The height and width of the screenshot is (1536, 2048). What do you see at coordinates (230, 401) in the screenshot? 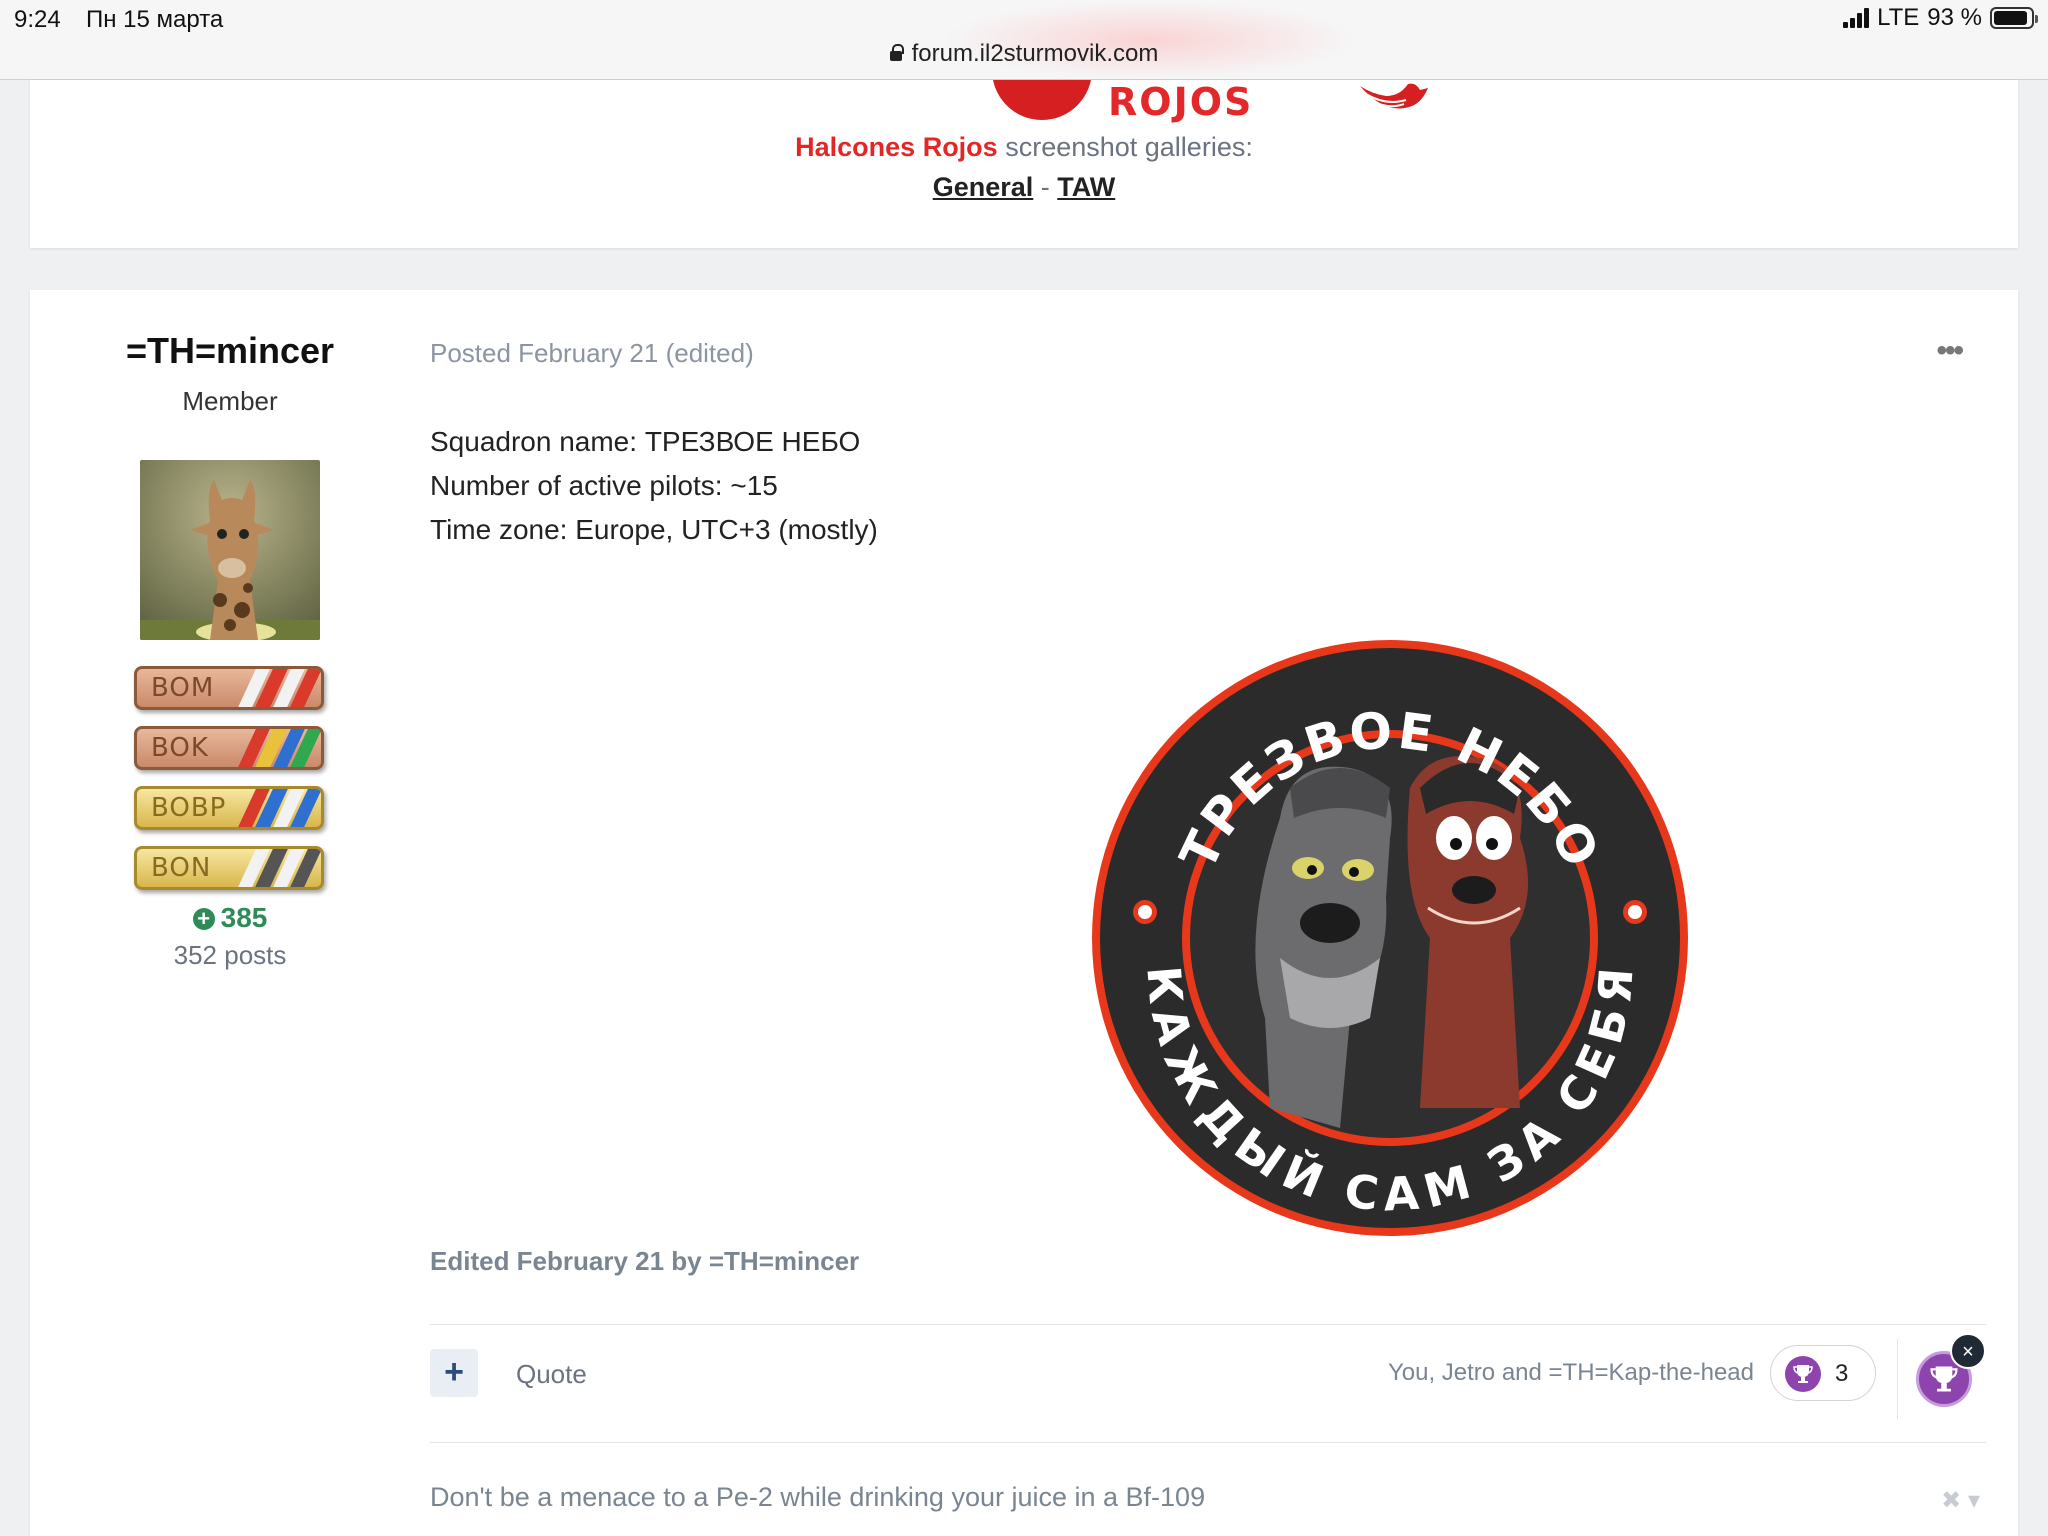
I see `author-rank: Member` at bounding box center [230, 401].